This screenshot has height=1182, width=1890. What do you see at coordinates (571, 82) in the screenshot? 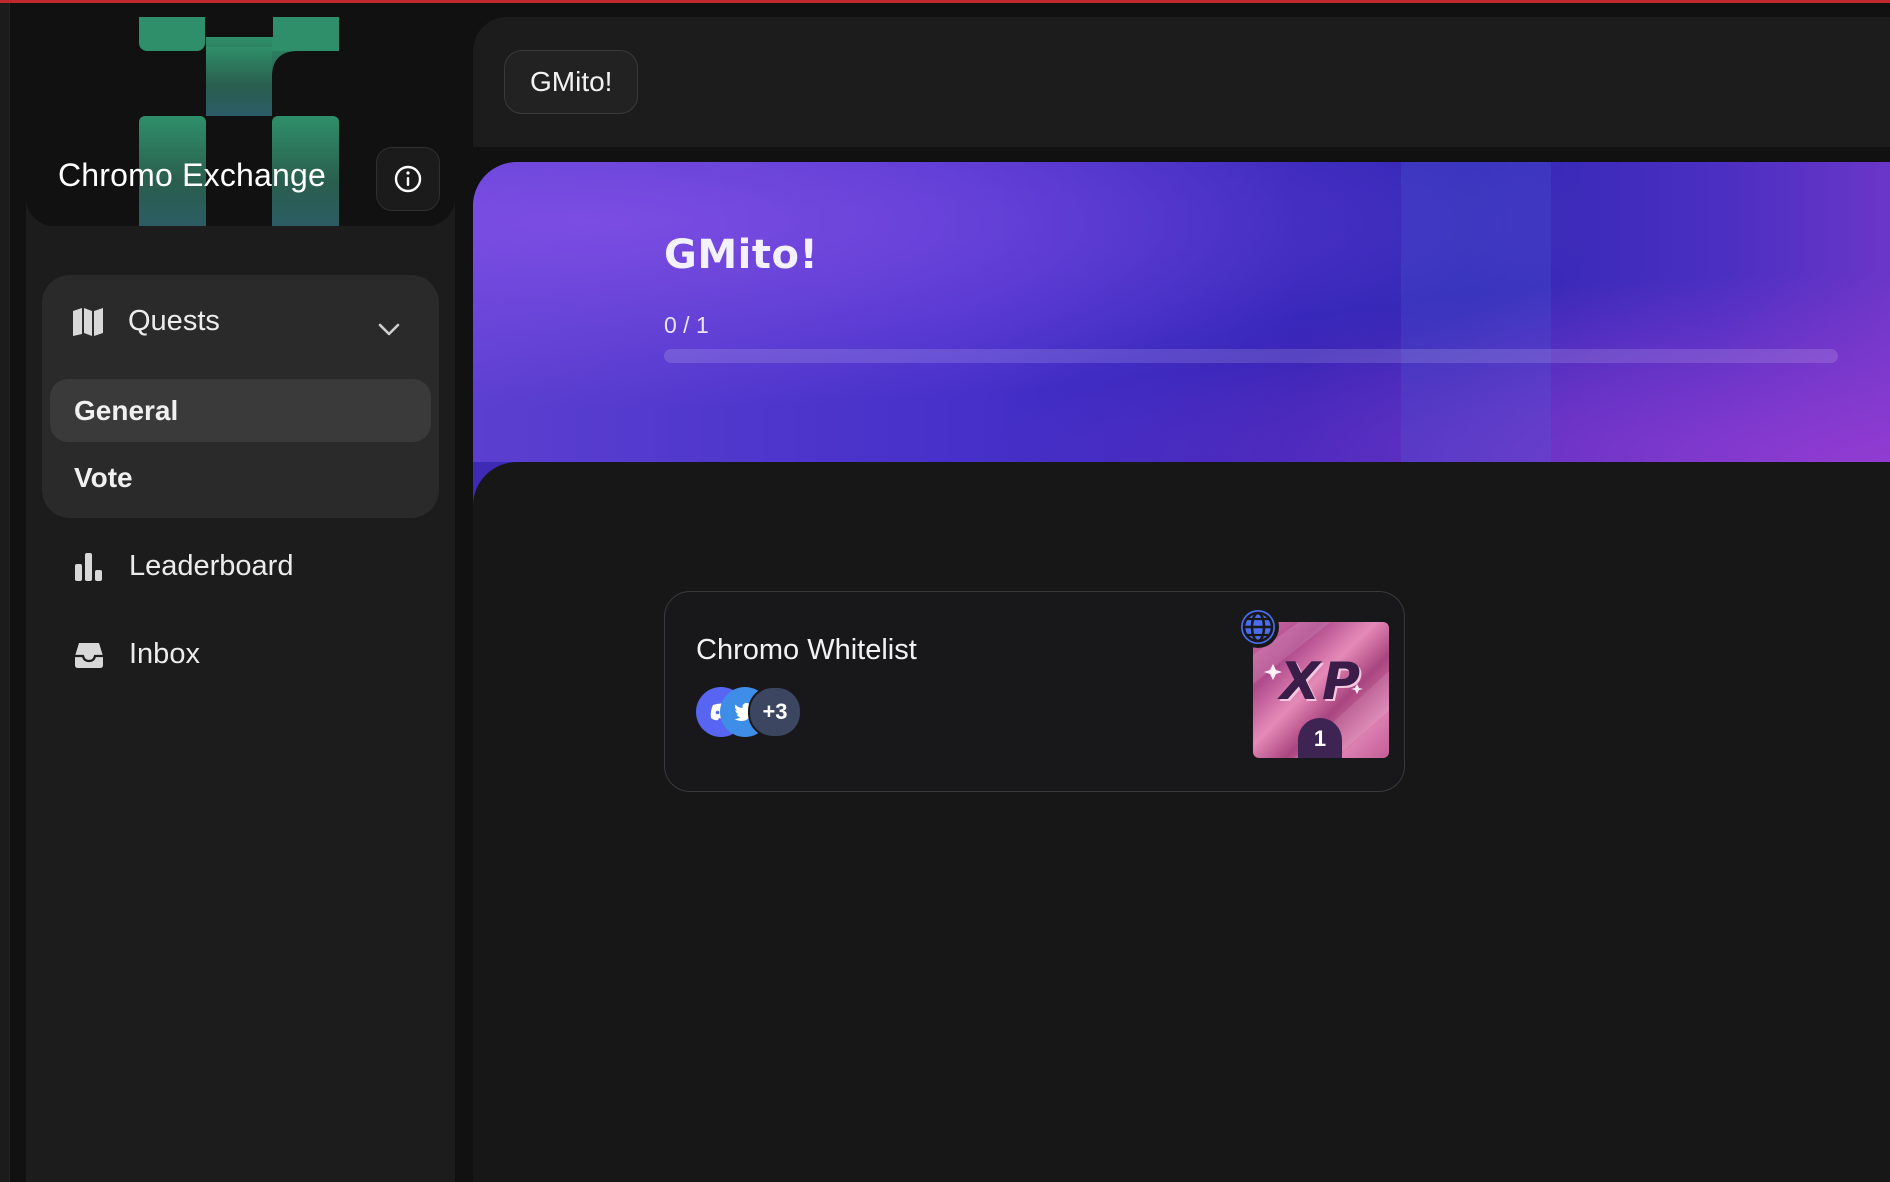
I see `breadcrumb-current: GMito!` at bounding box center [571, 82].